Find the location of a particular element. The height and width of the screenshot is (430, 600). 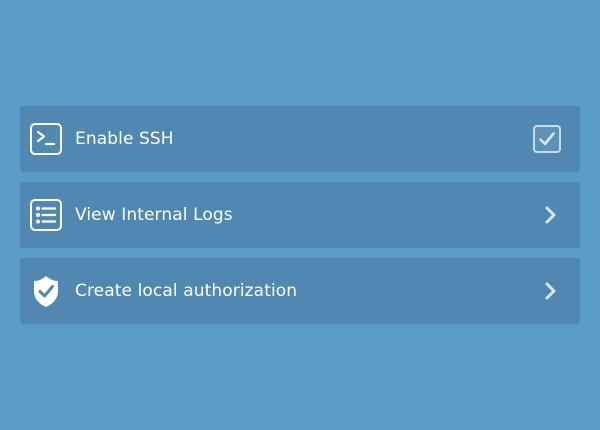

enable-ssh-row: Enable SSH is located at coordinates (300, 139).